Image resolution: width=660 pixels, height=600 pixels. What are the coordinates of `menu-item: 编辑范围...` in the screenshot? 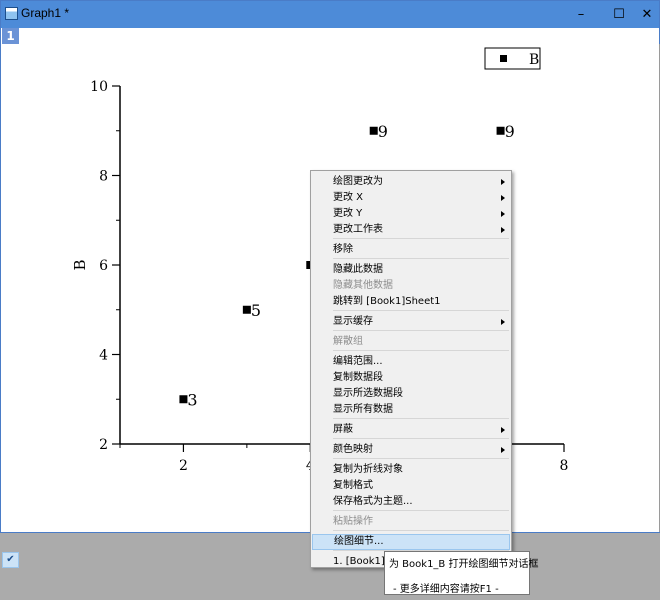 It's located at (411, 362).